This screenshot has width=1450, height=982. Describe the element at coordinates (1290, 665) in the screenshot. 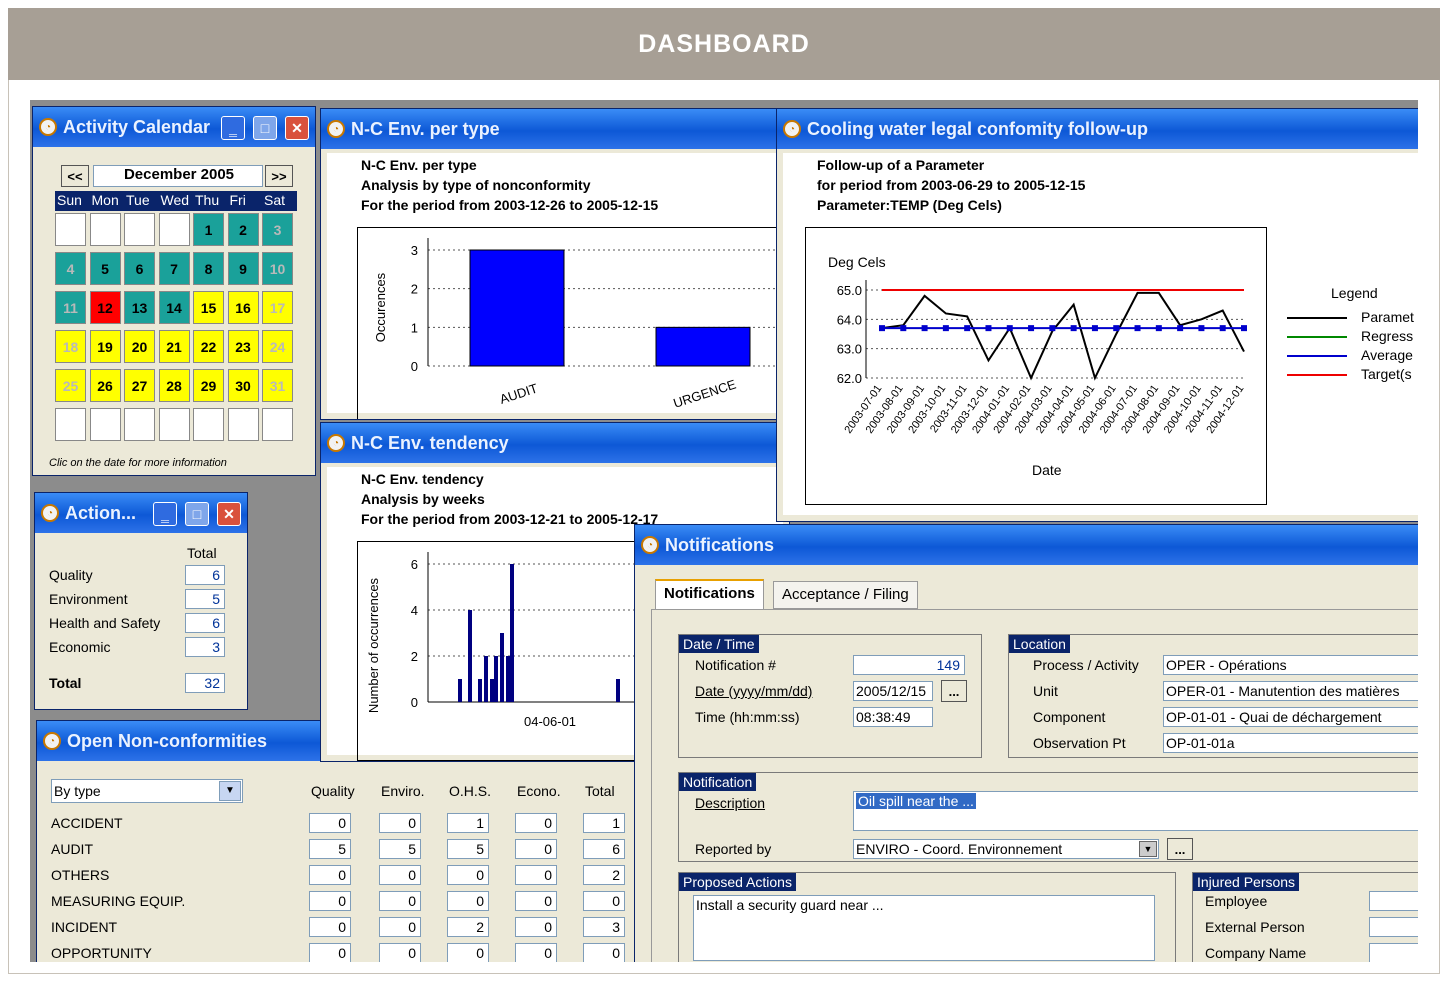

I see `process-field: OPER - Opérations` at that location.